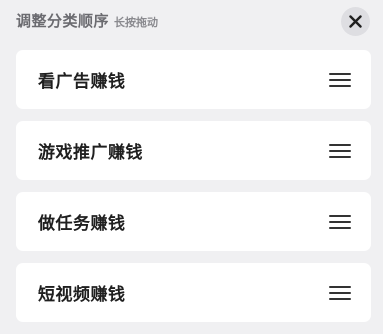 The image size is (383, 334). What do you see at coordinates (90, 153) in the screenshot?
I see `category-label: 游戏推广赚钱` at bounding box center [90, 153].